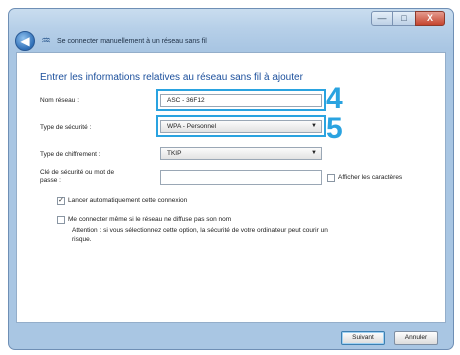  What do you see at coordinates (241, 153) in the screenshot?
I see `encryption-type-select: TKIP ▼` at bounding box center [241, 153].